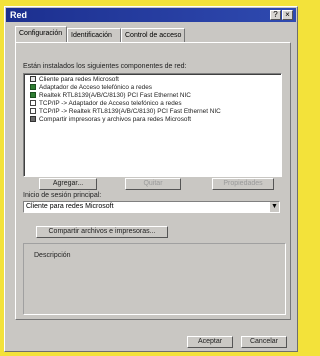  Describe the element at coordinates (52, 255) in the screenshot. I see `description-label: Descripción` at that location.